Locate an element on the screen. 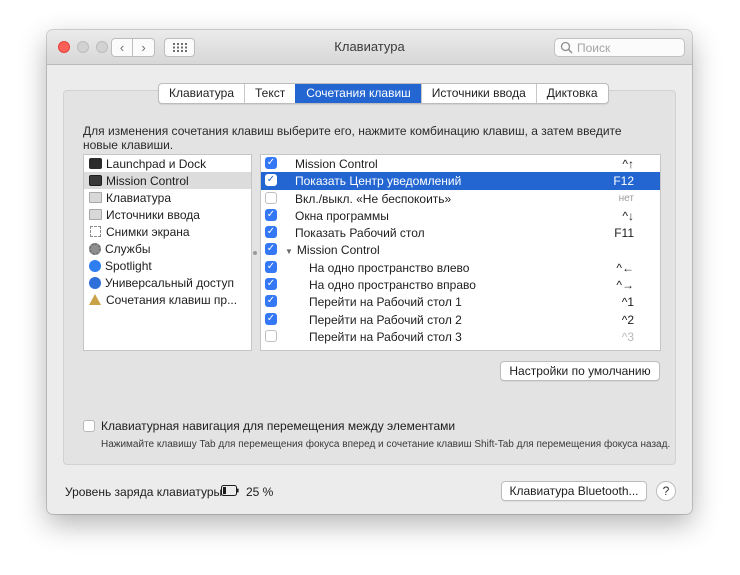 Image resolution: width=740 pixels, height=575 pixels. shortcut-group-row: ✓ ▼ Mission Control is located at coordinates (460, 249).